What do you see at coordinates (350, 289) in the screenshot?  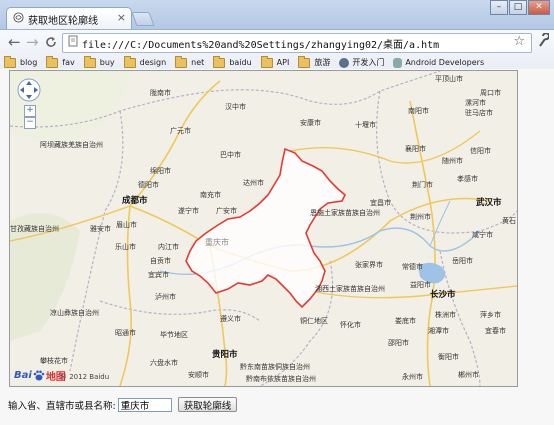 I see `place-label: 湘西土家族苗族自治州` at bounding box center [350, 289].